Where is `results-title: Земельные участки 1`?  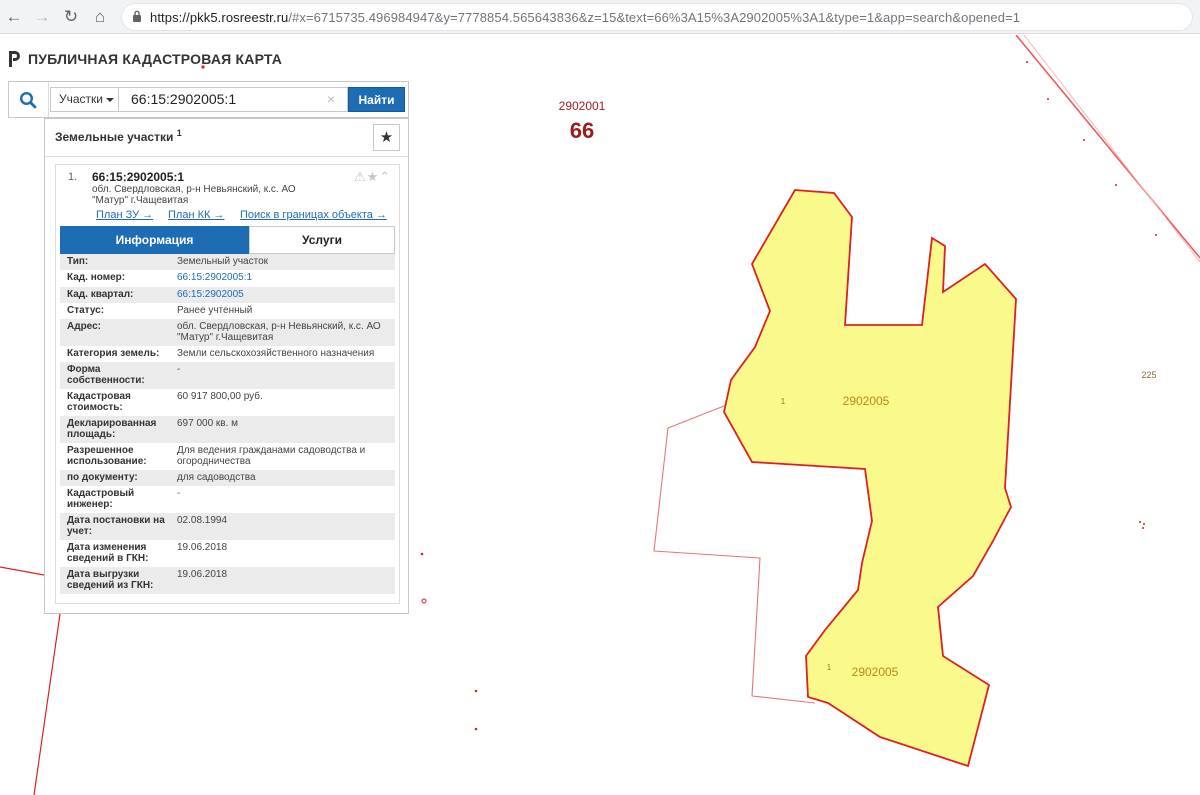 results-title: Земельные участки 1 is located at coordinates (118, 136).